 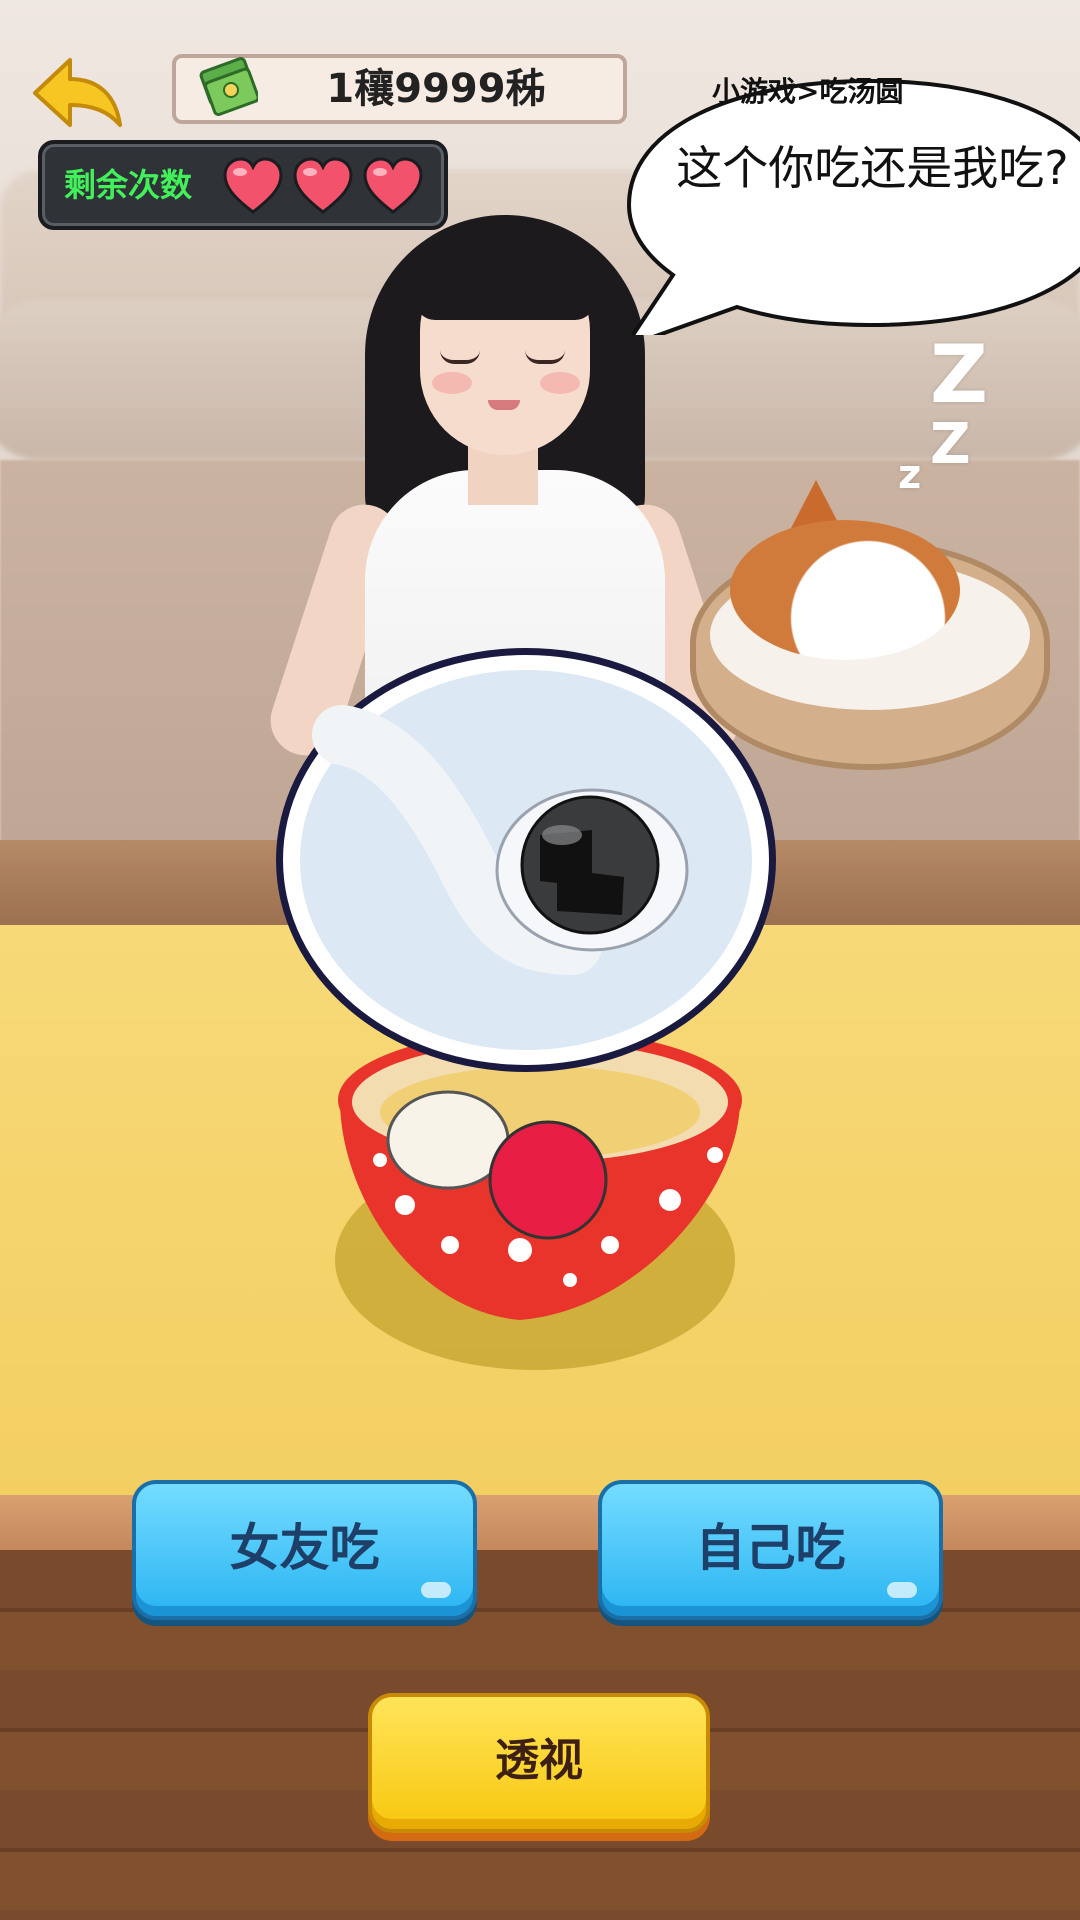 I want to click on xray-label: 透视, so click(x=539, y=1760).